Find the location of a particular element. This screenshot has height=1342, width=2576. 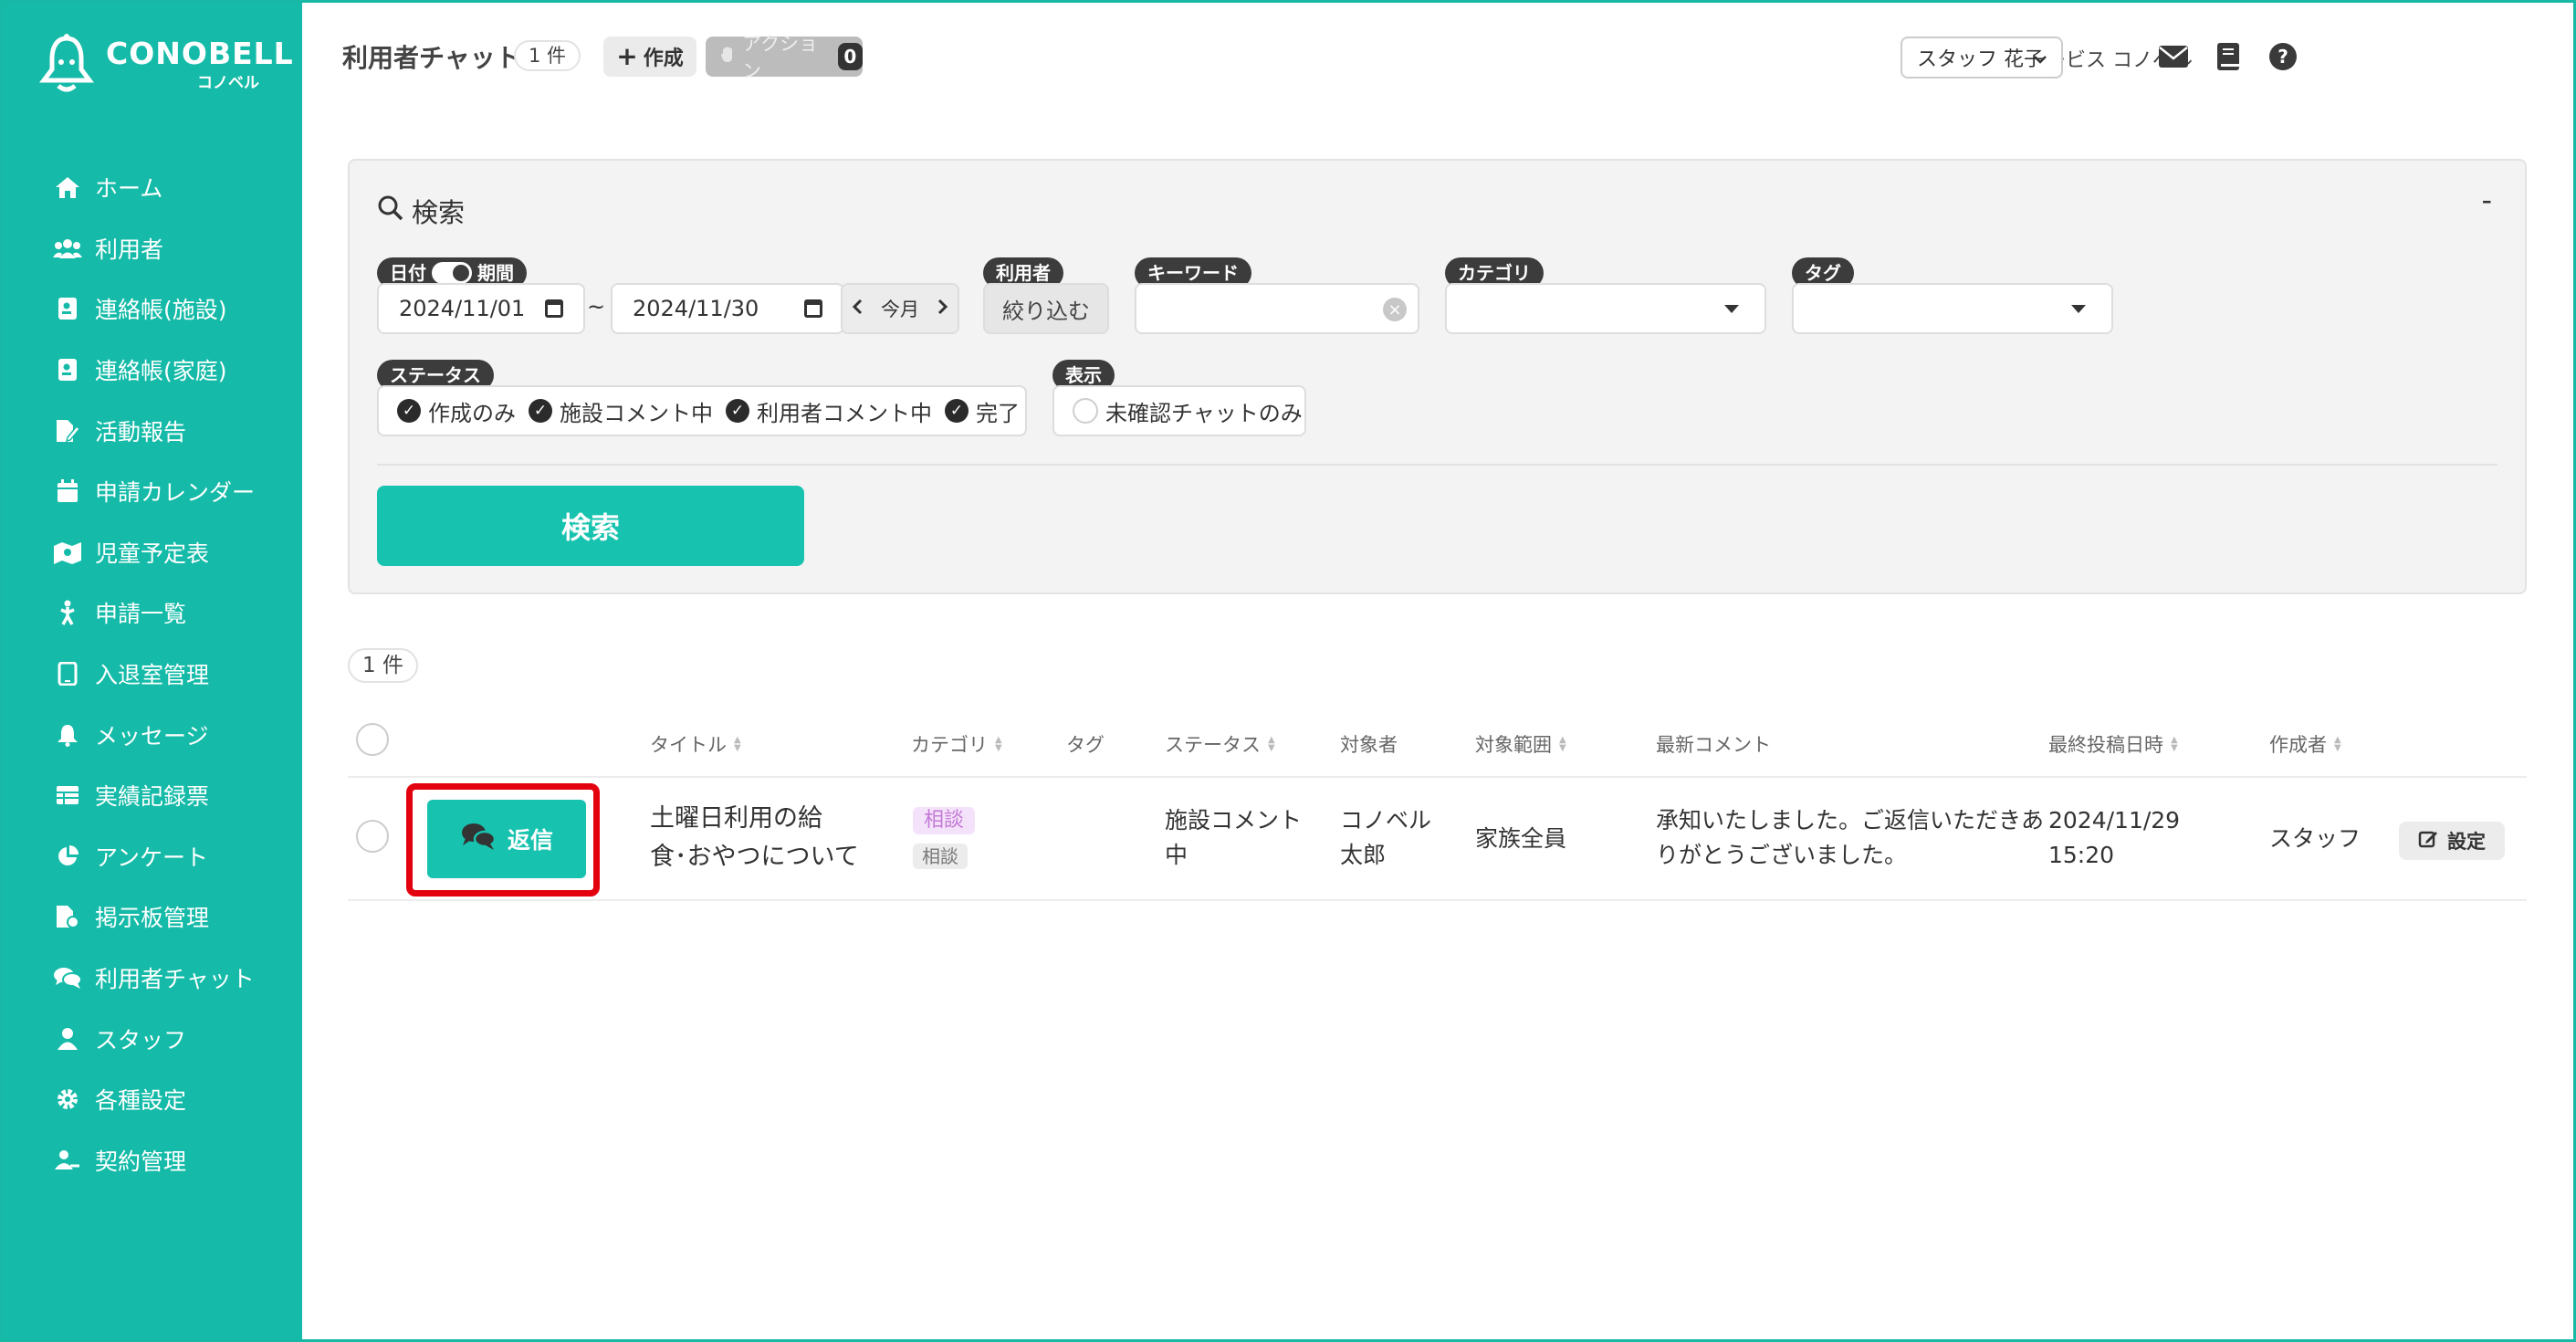

unread-chat-only-option: 未確認チャットのみ is located at coordinates (1188, 411).